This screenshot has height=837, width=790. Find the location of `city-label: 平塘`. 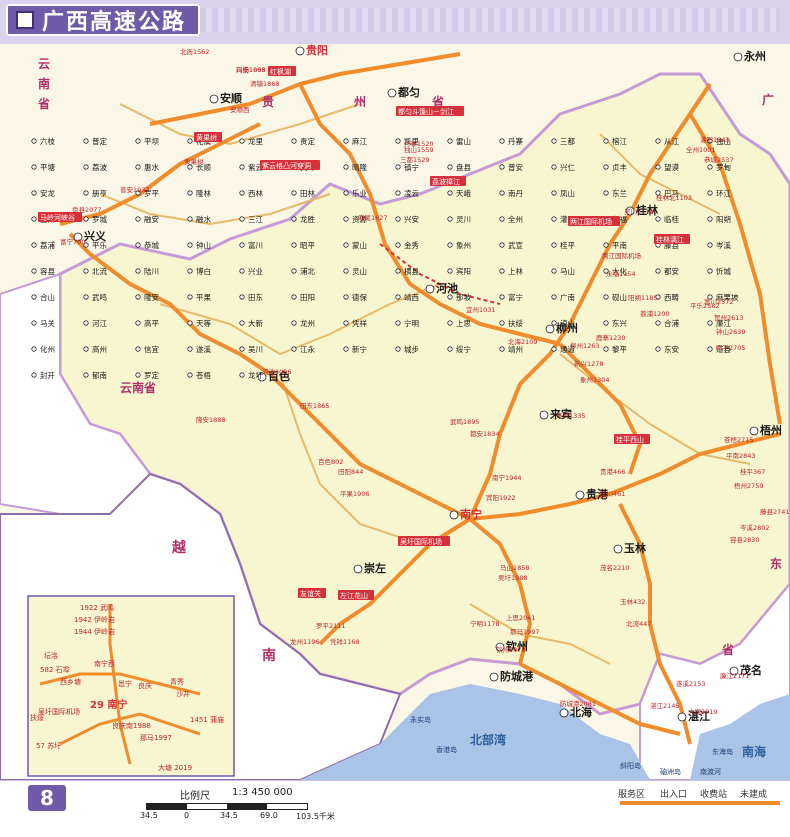

city-label: 平塘 is located at coordinates (47, 167).